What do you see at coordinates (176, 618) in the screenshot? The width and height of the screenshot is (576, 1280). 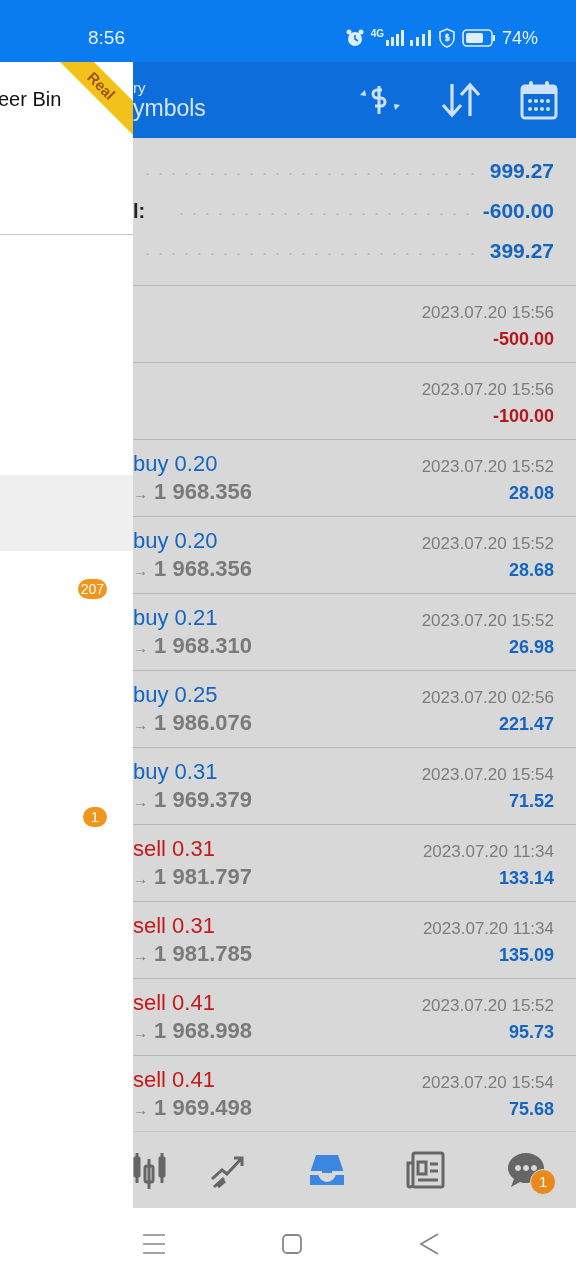 I see `deal-type: buy 0.21` at bounding box center [176, 618].